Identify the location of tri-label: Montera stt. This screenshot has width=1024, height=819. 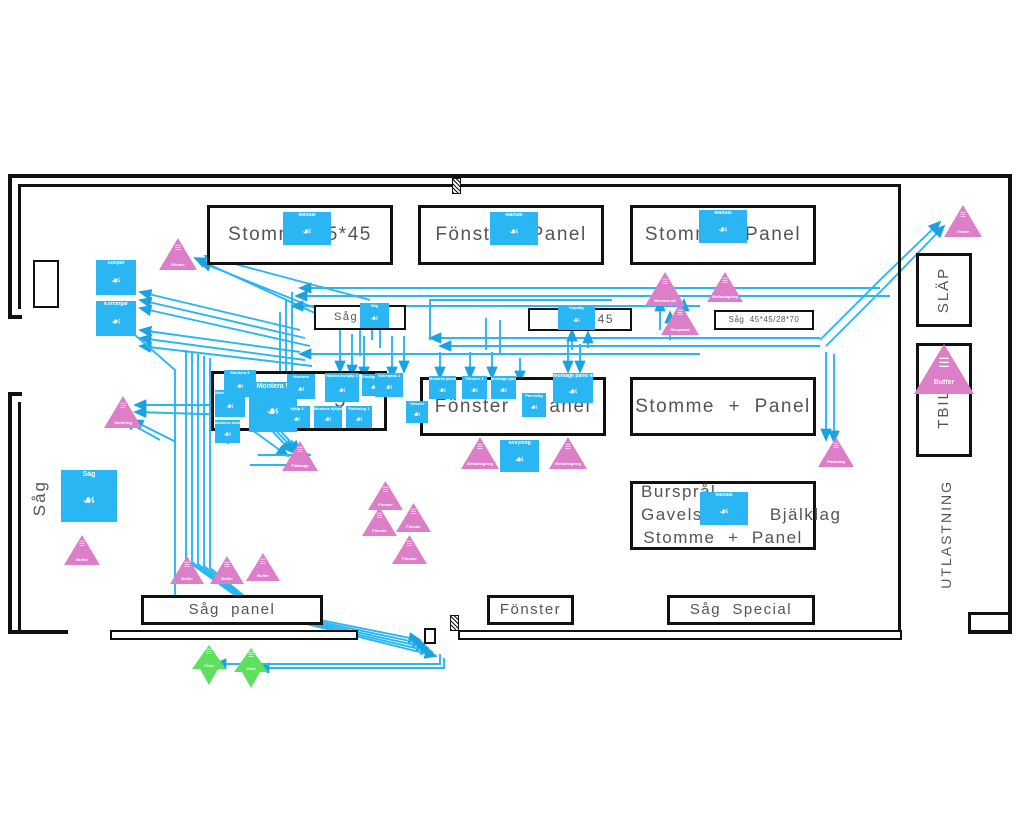
(665, 300).